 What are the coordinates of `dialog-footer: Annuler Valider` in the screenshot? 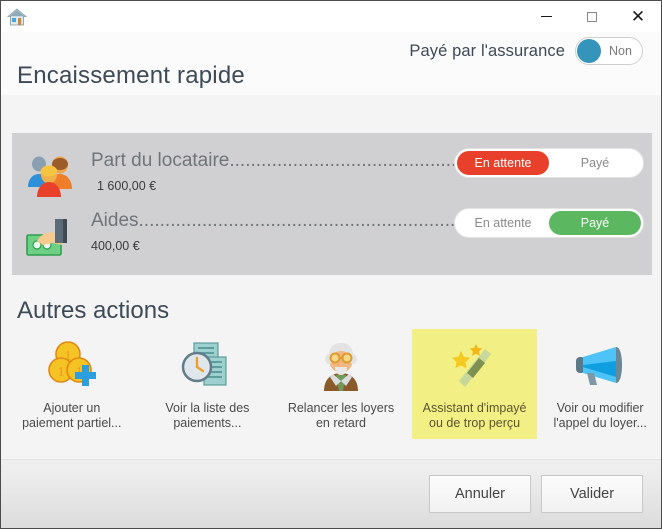 It's located at (331, 493).